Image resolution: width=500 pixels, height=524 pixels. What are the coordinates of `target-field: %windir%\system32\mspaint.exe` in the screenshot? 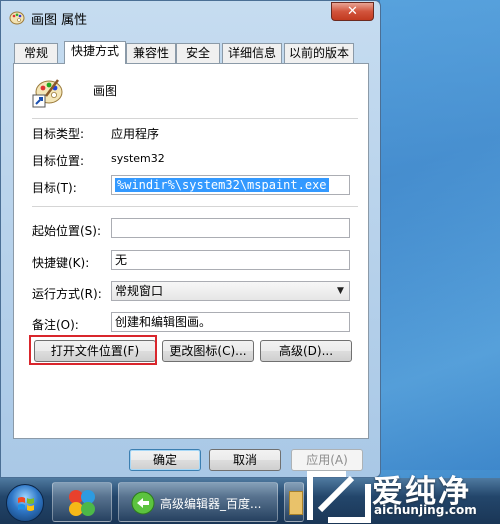 It's located at (230, 185).